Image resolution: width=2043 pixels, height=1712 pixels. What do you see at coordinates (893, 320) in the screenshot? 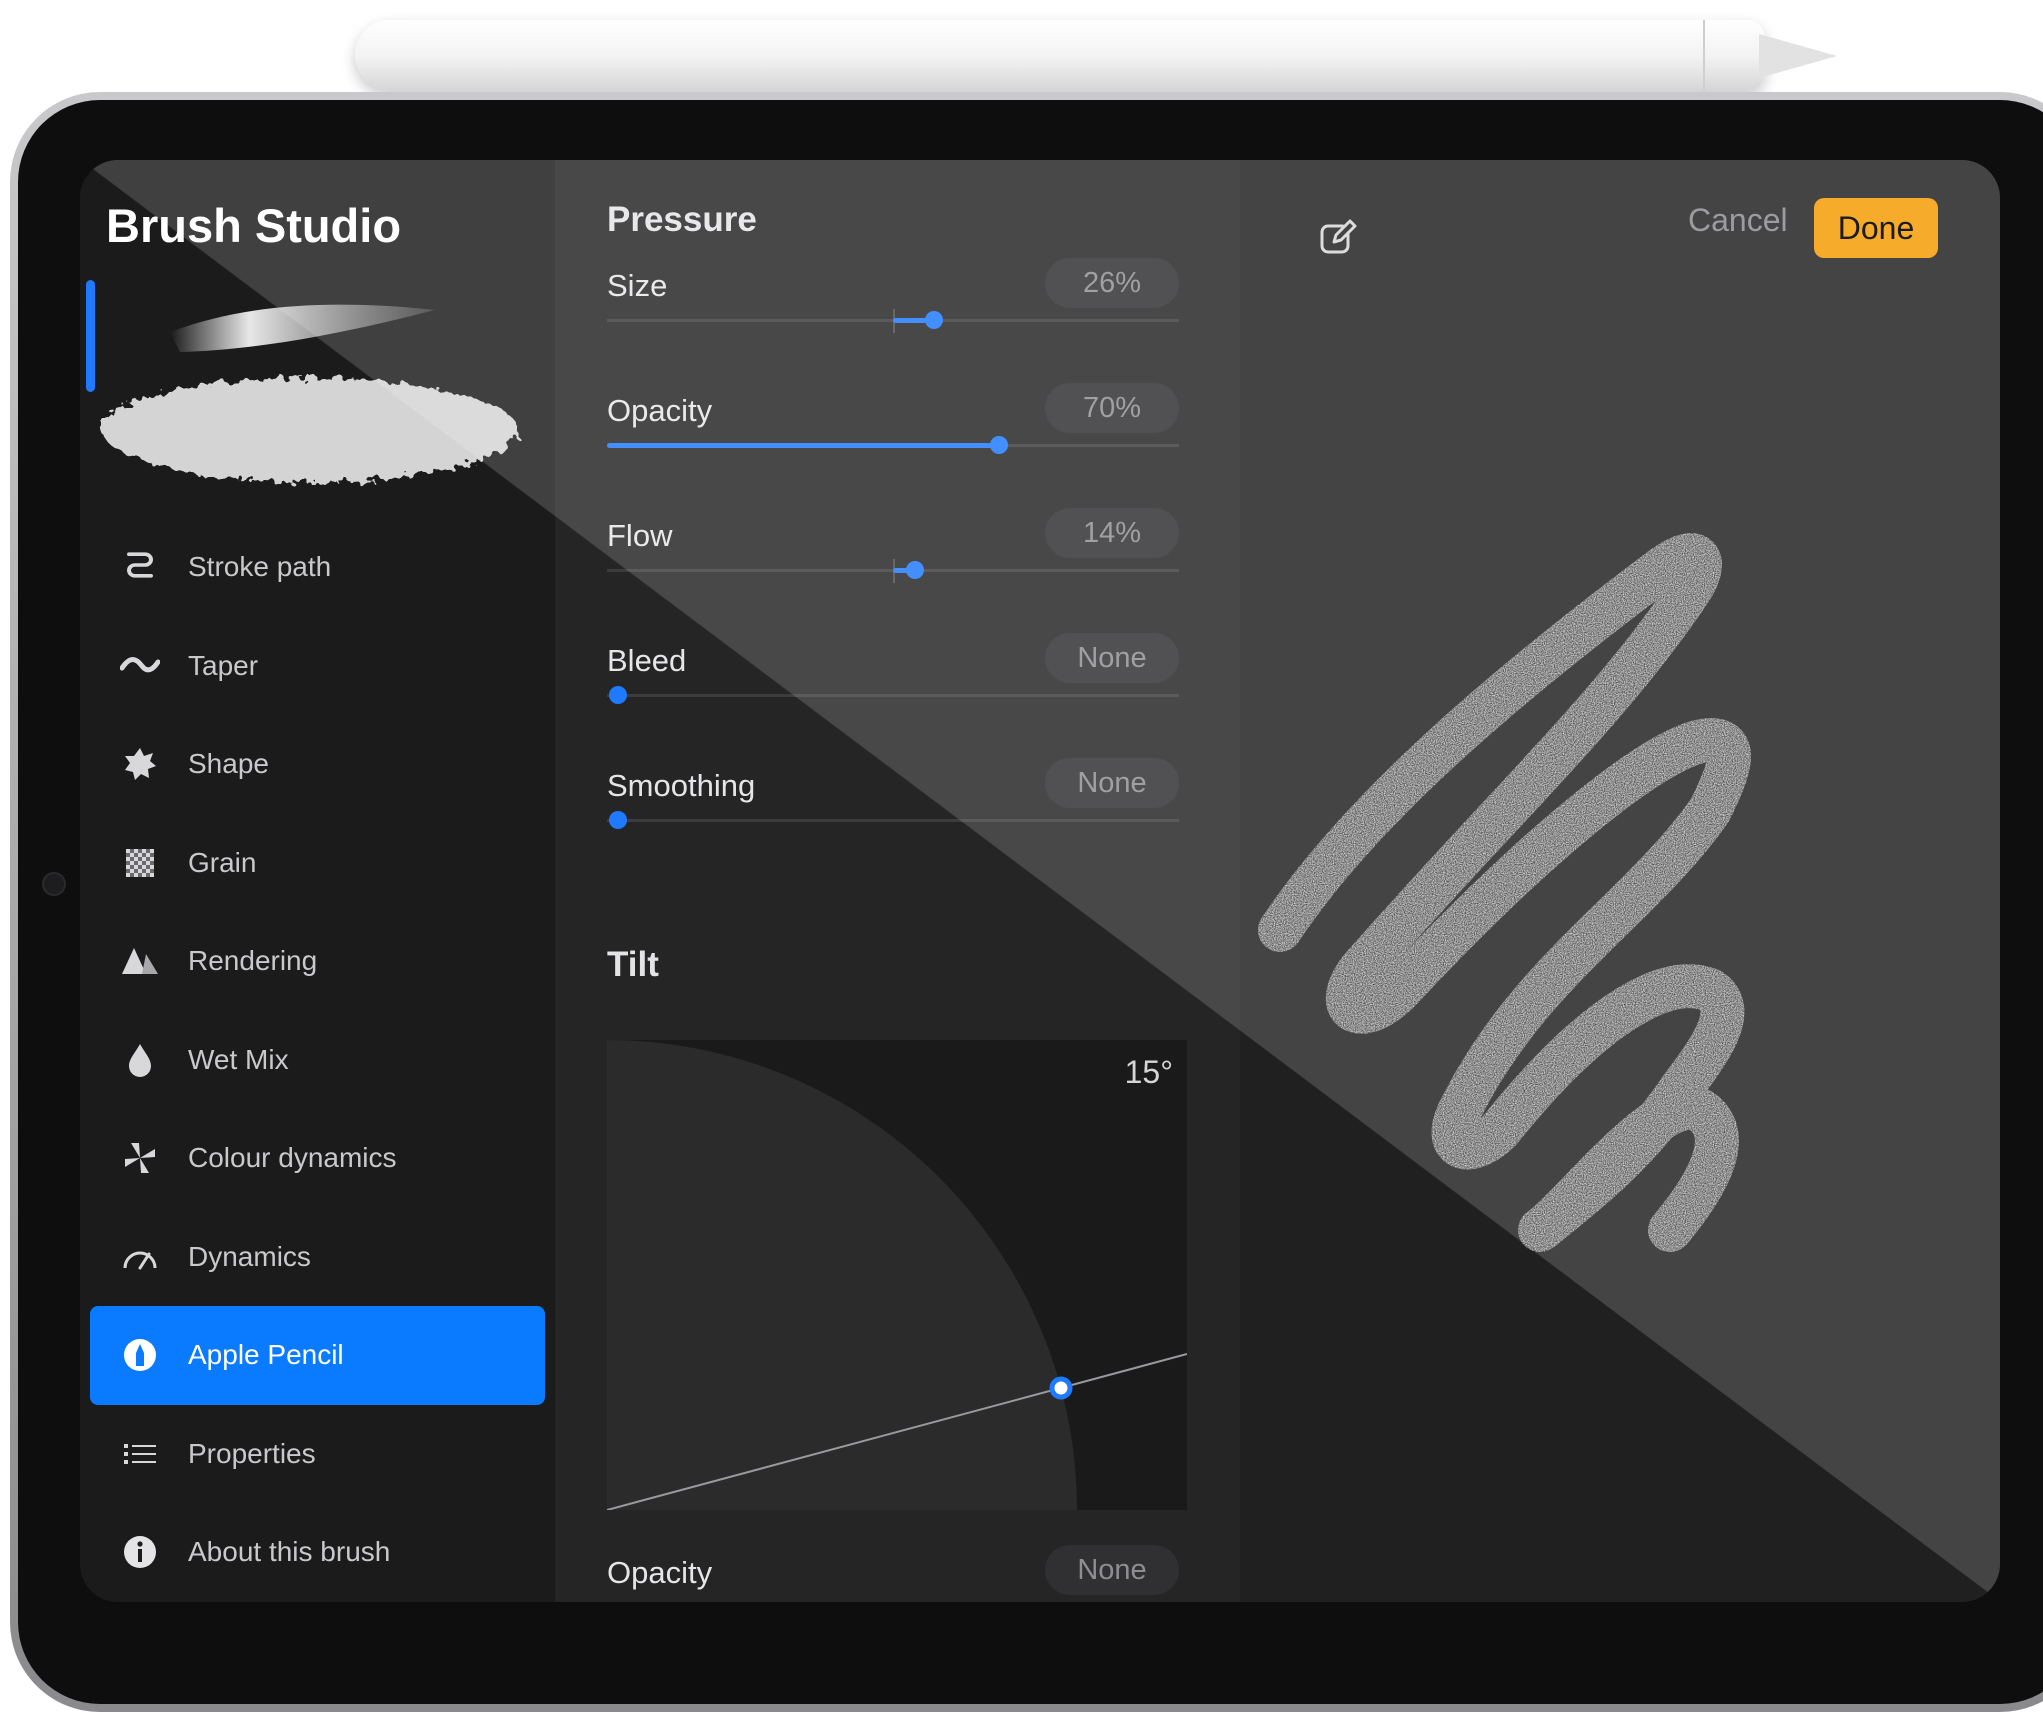
I see `size-slider` at bounding box center [893, 320].